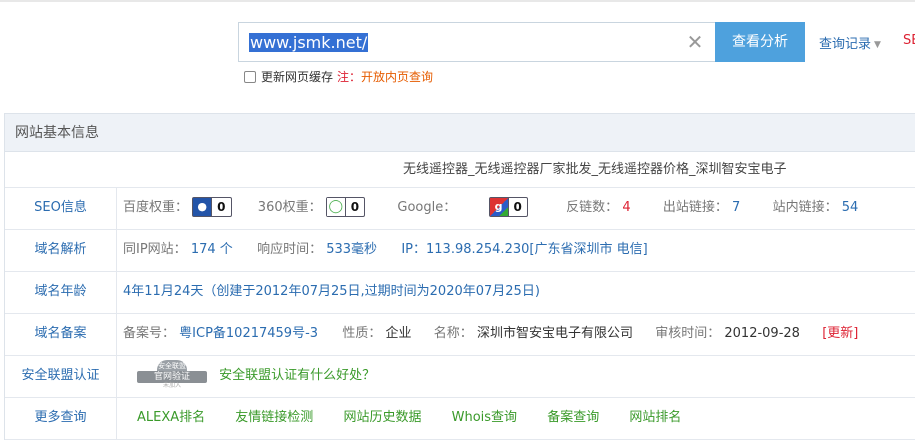 This screenshot has height=447, width=915. Describe the element at coordinates (61, 250) in the screenshot. I see `dns-label: 域名解析` at that location.